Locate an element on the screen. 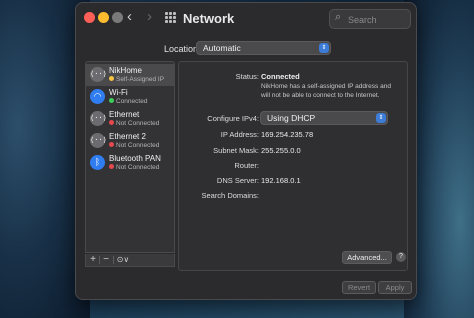  ip-address-value: 169.254.235.78 is located at coordinates (287, 134).